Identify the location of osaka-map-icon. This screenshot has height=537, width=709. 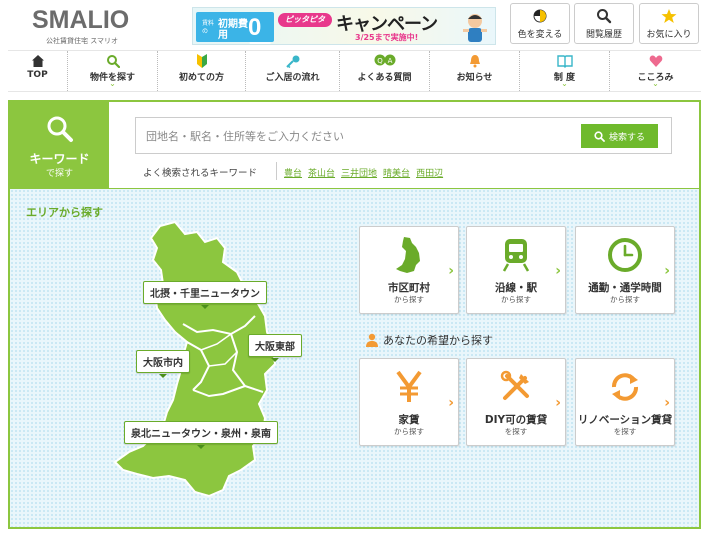
(409, 255).